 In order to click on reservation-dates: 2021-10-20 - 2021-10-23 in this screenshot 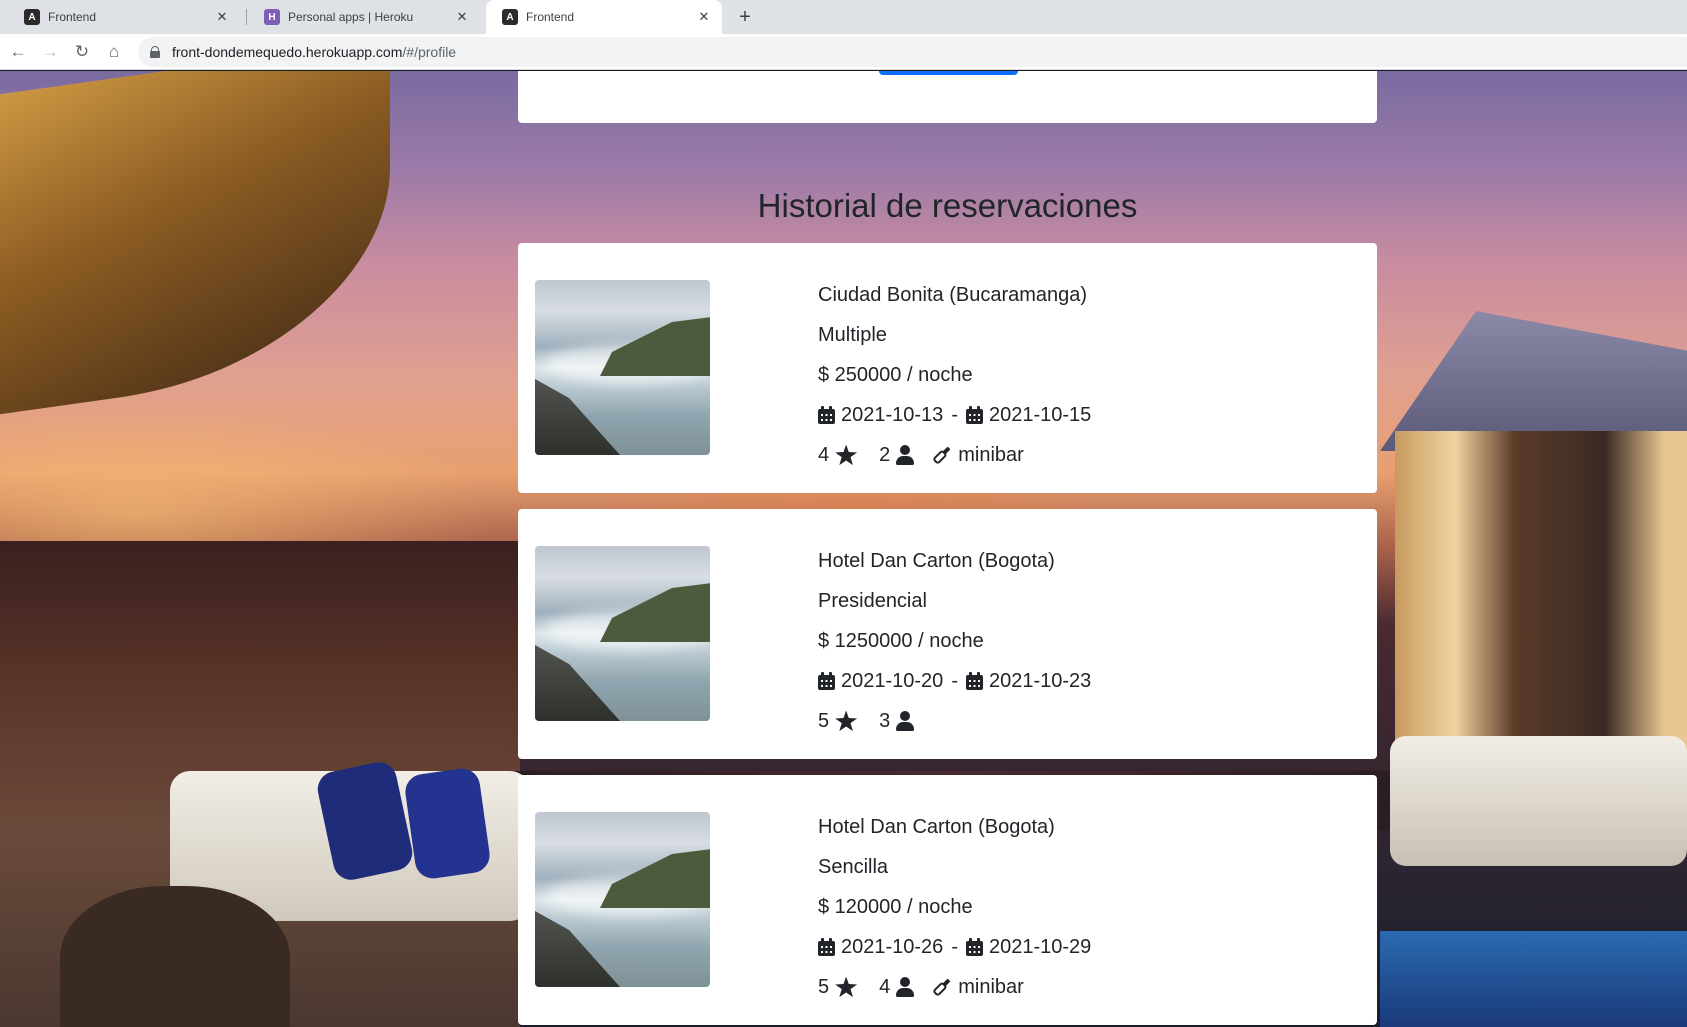, I will do `click(954, 681)`.